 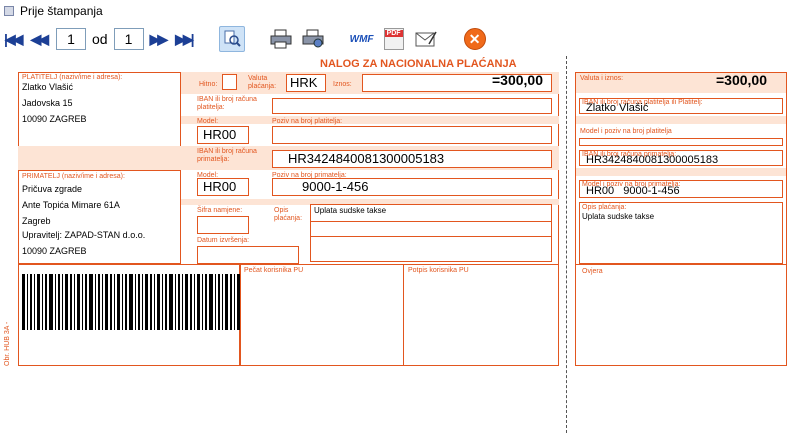 What do you see at coordinates (39, 39) in the screenshot?
I see `prev-page-icon: ◀◀` at bounding box center [39, 39].